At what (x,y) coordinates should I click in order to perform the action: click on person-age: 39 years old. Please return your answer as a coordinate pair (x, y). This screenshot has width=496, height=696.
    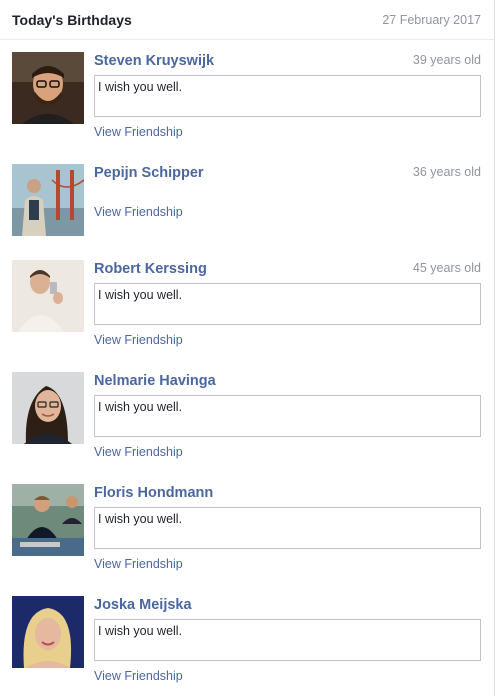
    Looking at the image, I should click on (446, 60).